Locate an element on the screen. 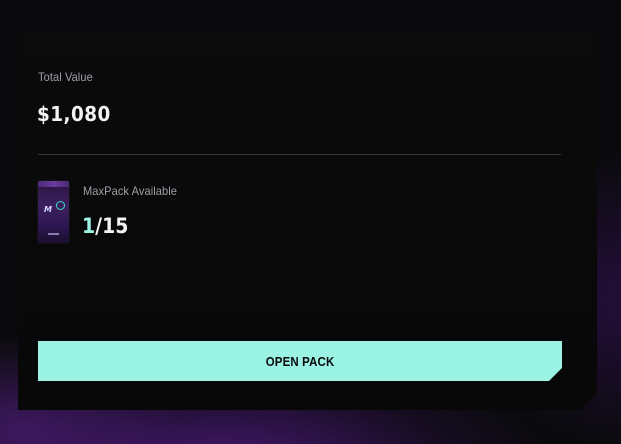  open-pack-button: OPEN PACK is located at coordinates (300, 361).